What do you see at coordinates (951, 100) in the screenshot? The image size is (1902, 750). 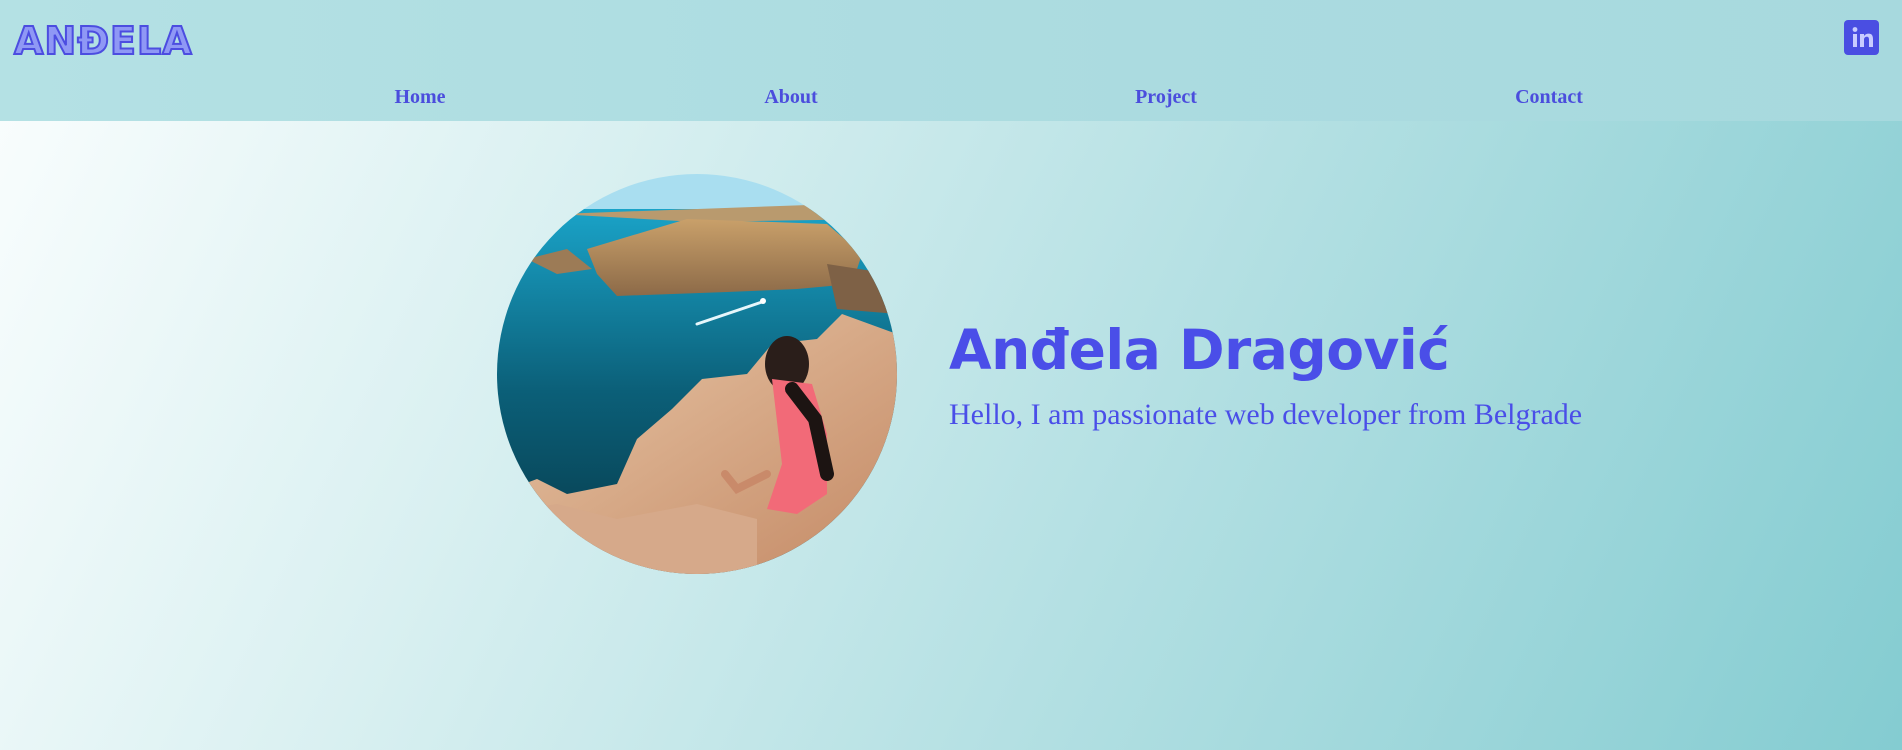 I see `main-nav: Home About Project Contact` at bounding box center [951, 100].